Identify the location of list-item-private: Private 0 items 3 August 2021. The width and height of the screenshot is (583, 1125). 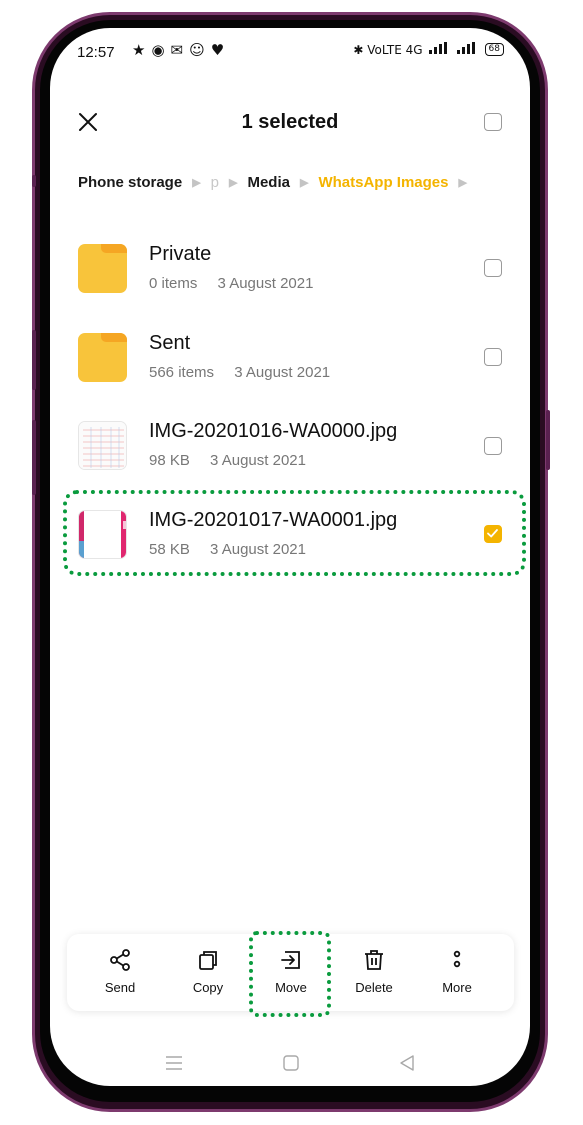
(290, 276).